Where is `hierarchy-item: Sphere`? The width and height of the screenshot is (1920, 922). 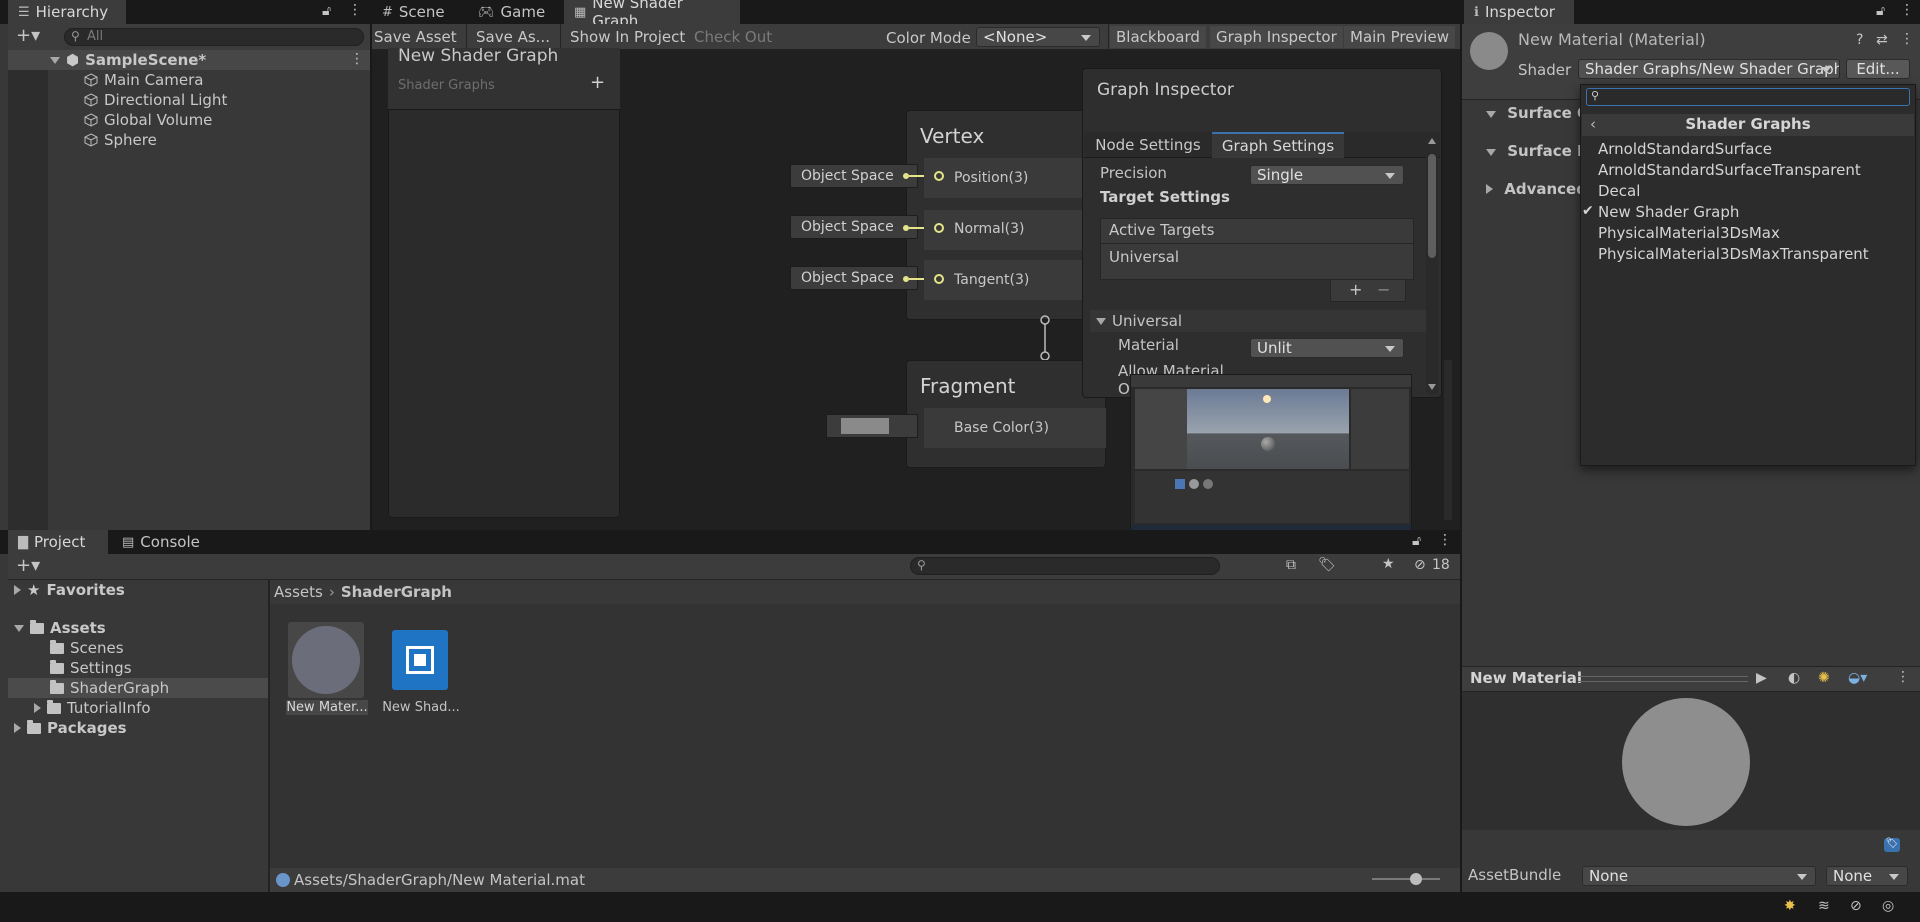 hierarchy-item: Sphere is located at coordinates (120, 140).